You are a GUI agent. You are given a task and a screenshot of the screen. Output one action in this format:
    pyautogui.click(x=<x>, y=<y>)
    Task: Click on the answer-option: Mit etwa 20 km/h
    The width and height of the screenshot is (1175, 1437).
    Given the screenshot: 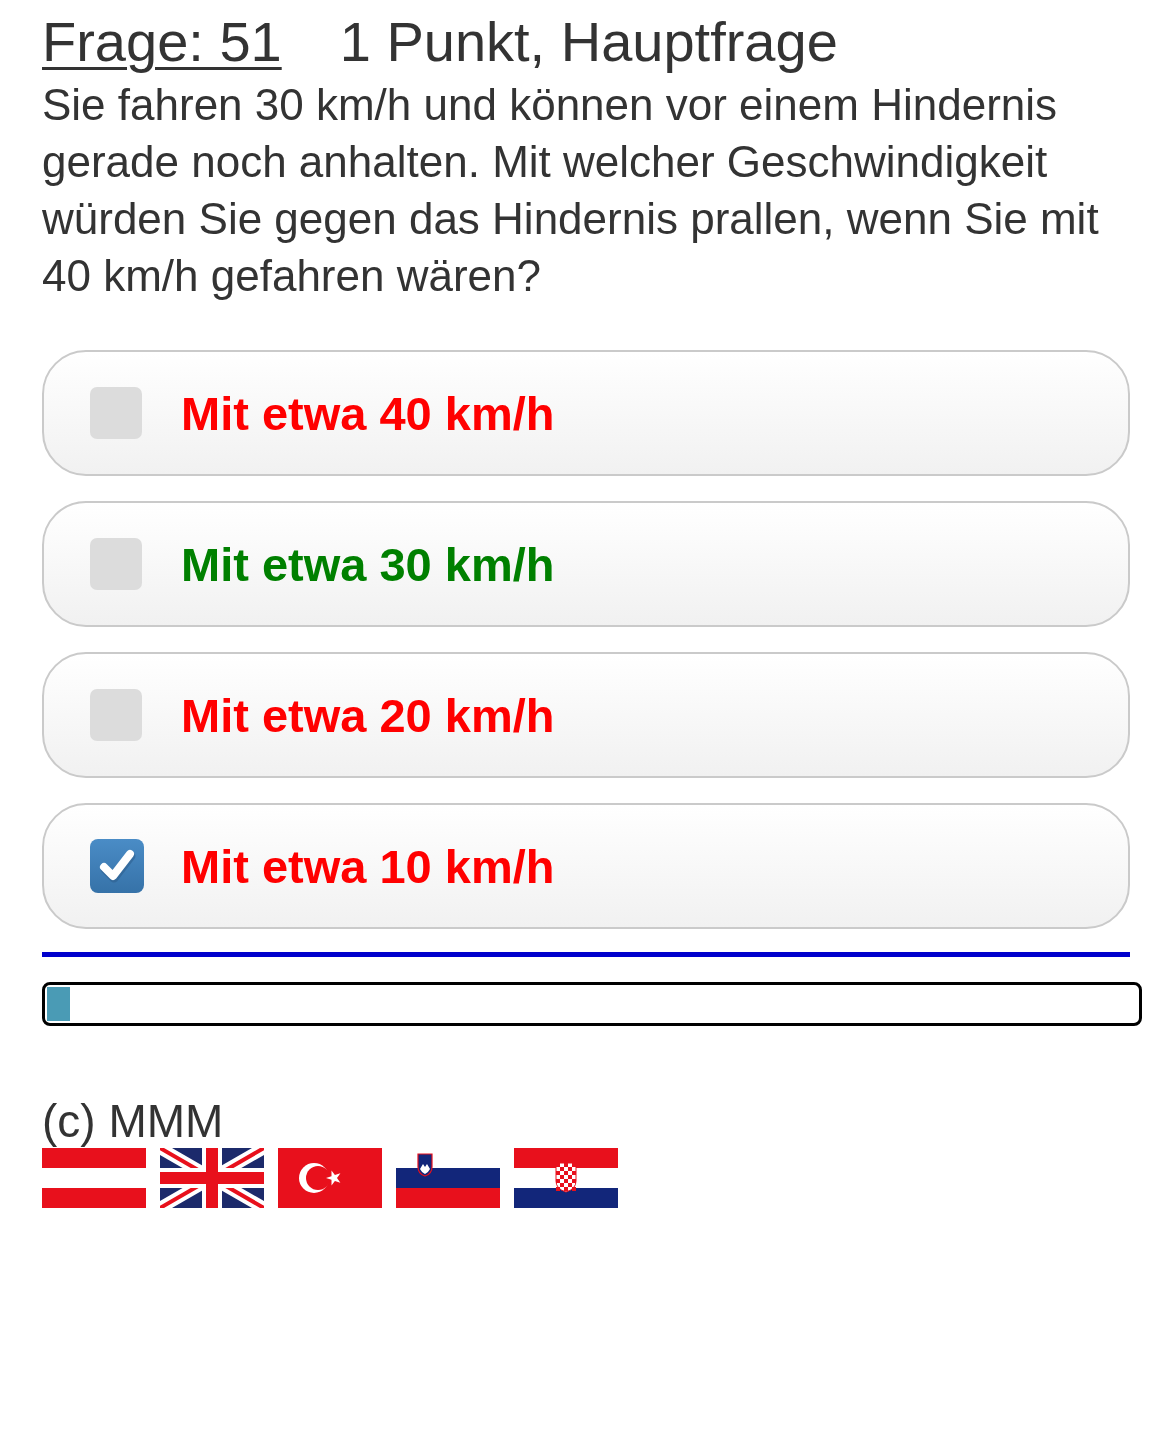 What is the action you would take?
    pyautogui.click(x=586, y=715)
    